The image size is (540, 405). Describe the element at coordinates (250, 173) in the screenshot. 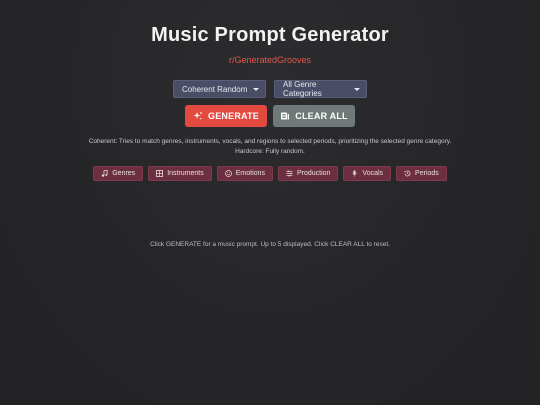

I see `chip-label: Emotions` at that location.